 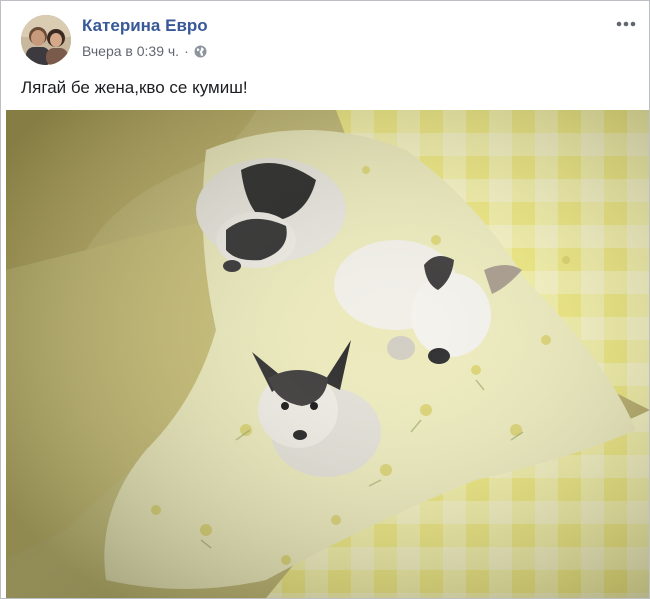 I want to click on author-name-link: Катерина Евро, so click(x=145, y=26).